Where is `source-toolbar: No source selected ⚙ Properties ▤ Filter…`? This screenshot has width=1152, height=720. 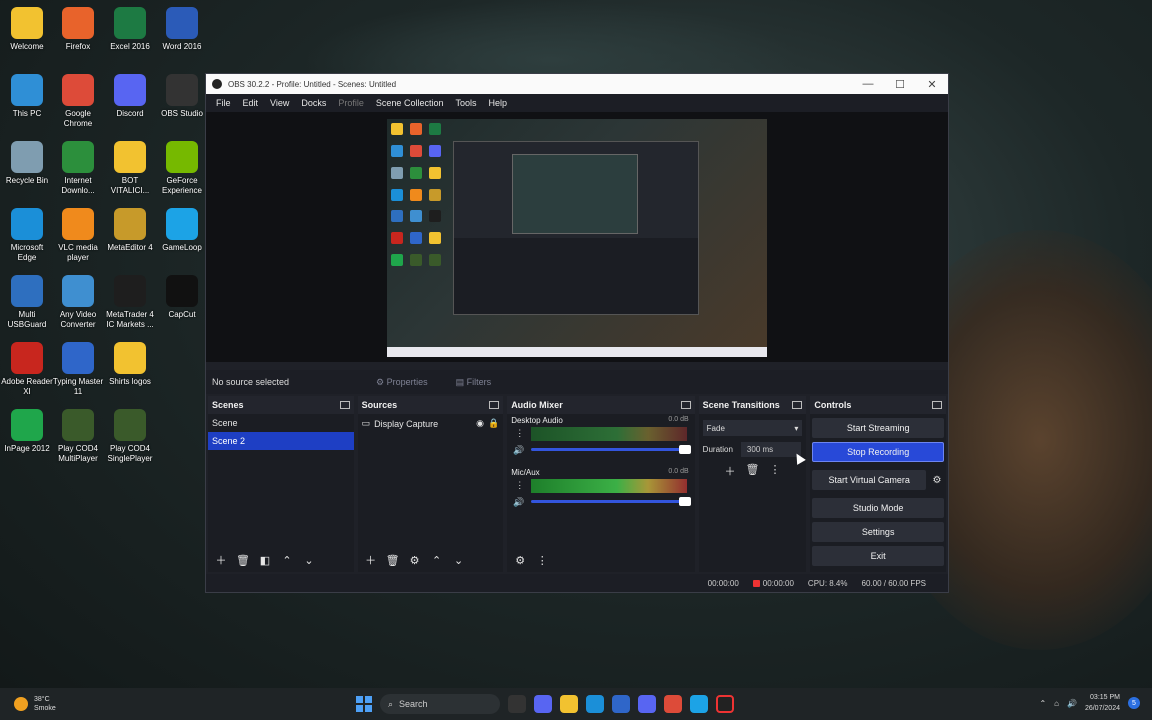 source-toolbar: No source selected ⚙ Properties ▤ Filter… is located at coordinates (577, 382).